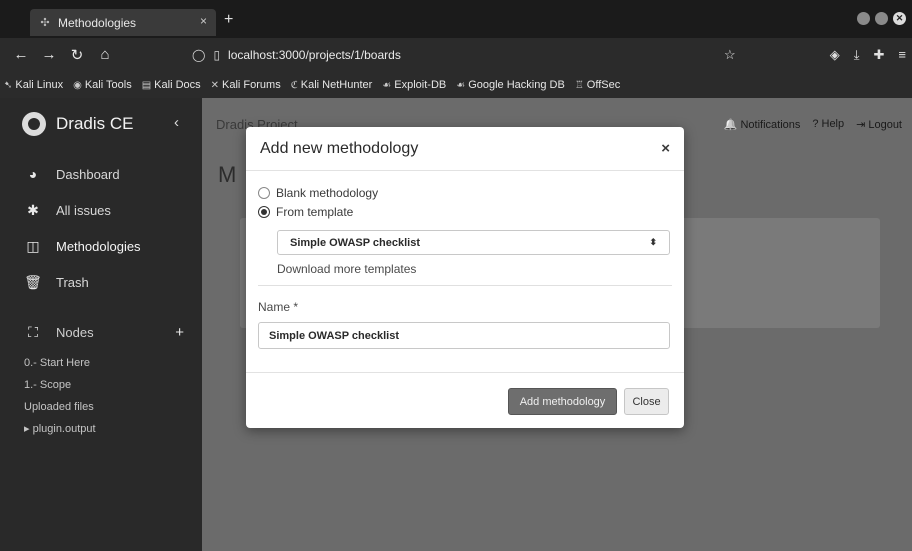 This screenshot has height=551, width=912. I want to click on docs-icon: ▤, so click(146, 85).